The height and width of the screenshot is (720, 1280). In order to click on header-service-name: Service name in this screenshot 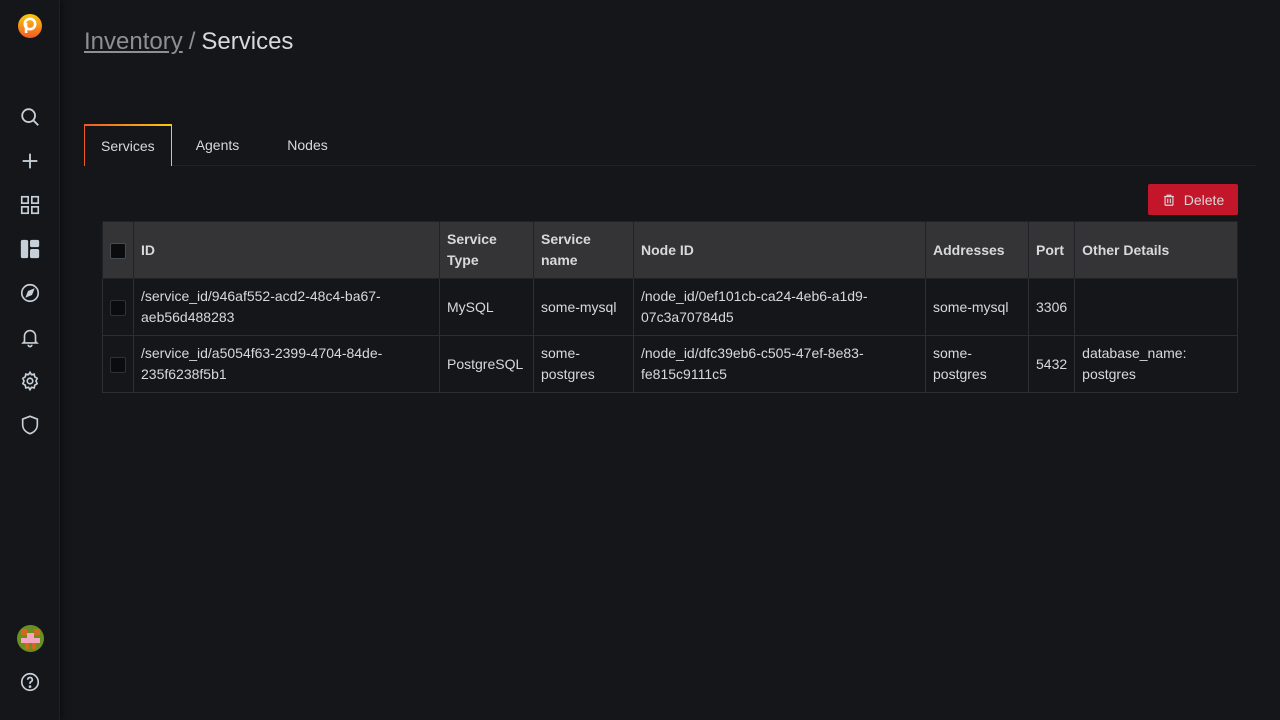, I will do `click(583, 250)`.